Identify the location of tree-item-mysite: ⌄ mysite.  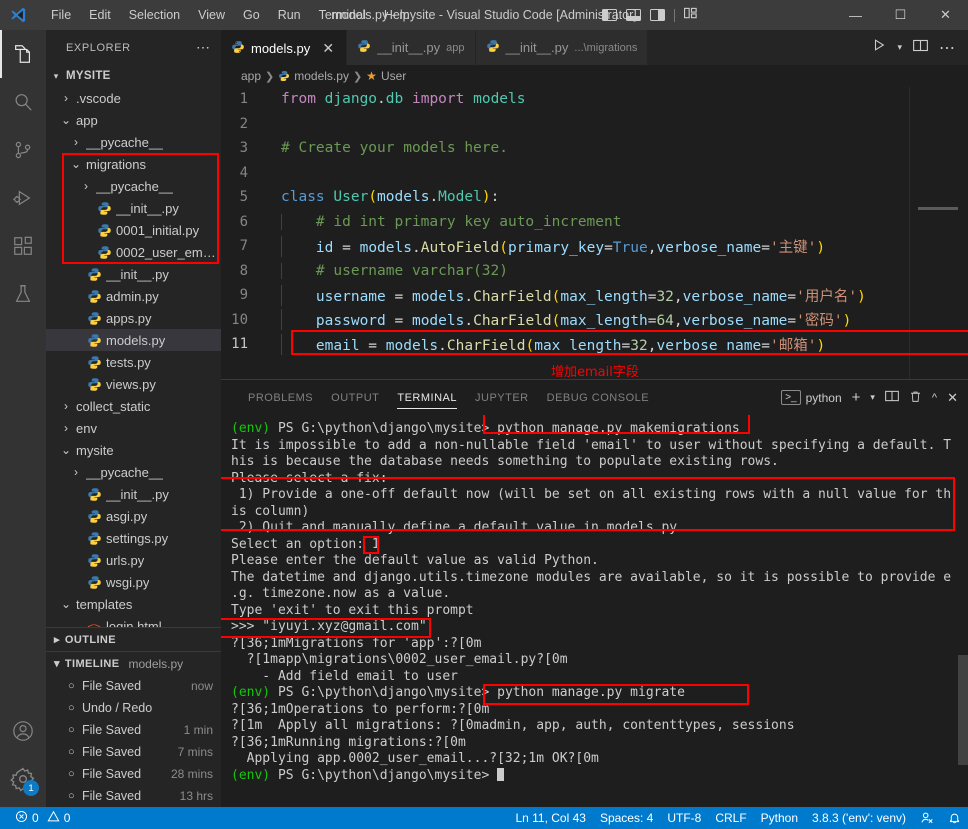
(133, 450).